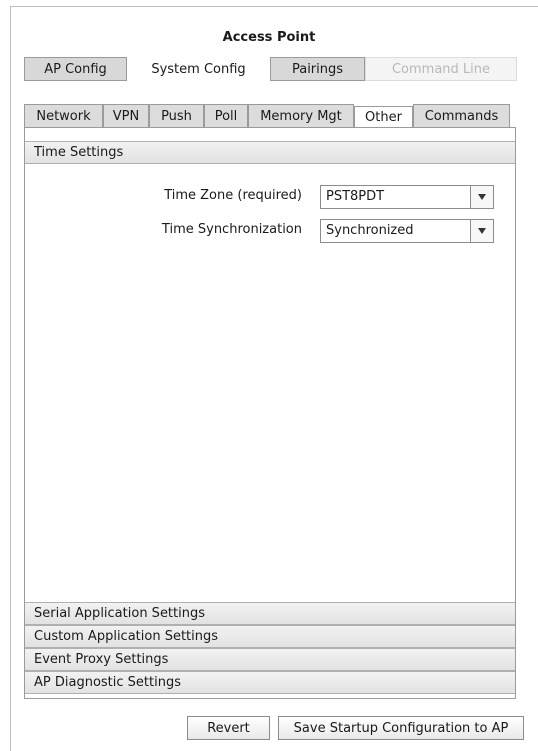  I want to click on time-sync-value: Synchronized, so click(370, 230).